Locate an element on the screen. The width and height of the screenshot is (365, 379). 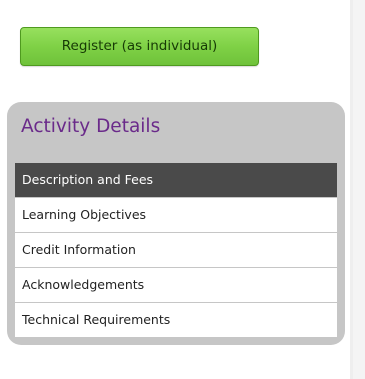
menu-item-description-and-fees: Description and Fees is located at coordinates (176, 180).